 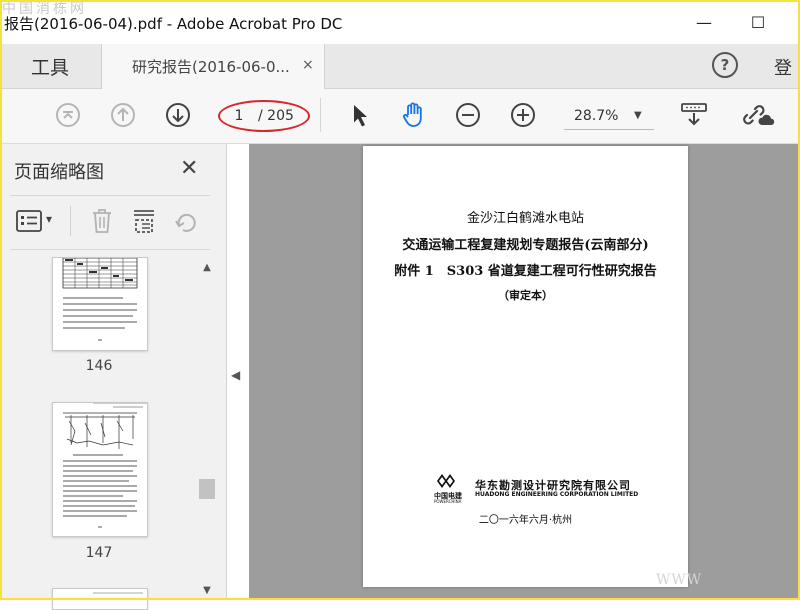 I want to click on panel-tool-divider, so click(x=70, y=221).